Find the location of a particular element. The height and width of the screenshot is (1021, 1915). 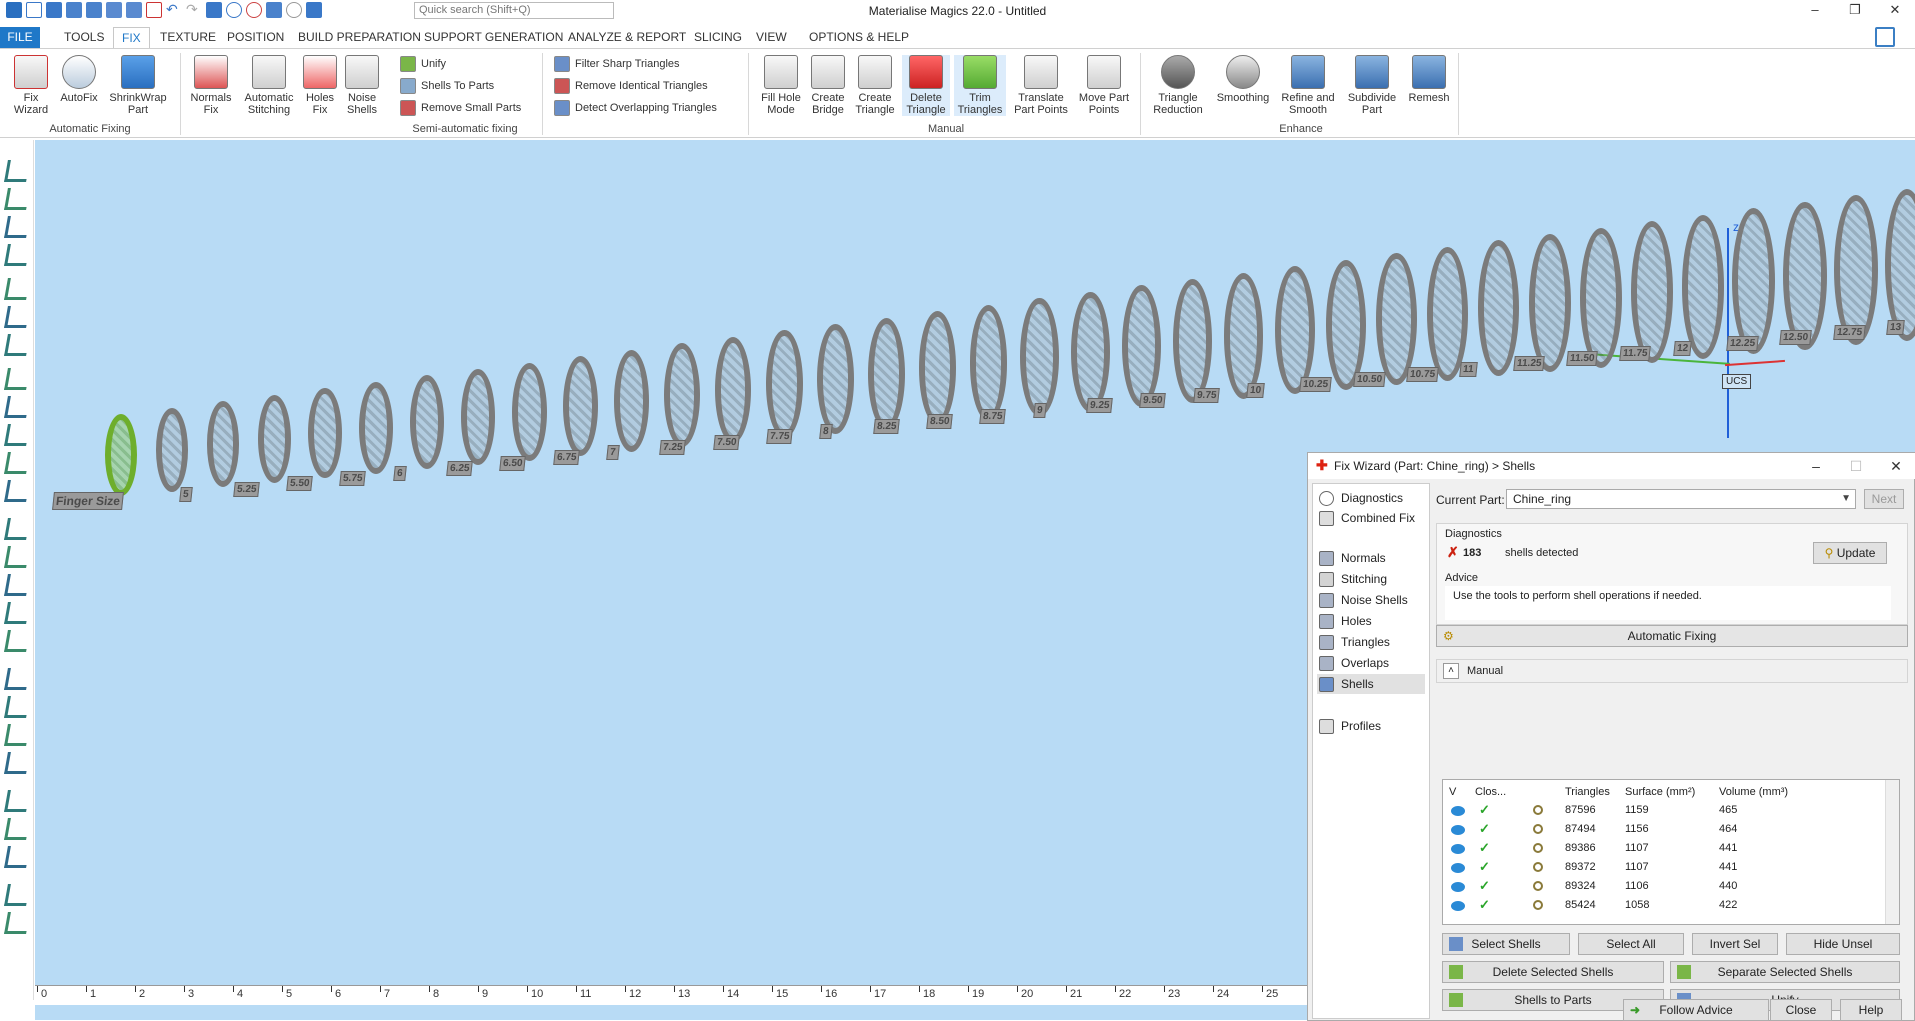

current-part-select: Chine_ring ▼ is located at coordinates (1681, 499).